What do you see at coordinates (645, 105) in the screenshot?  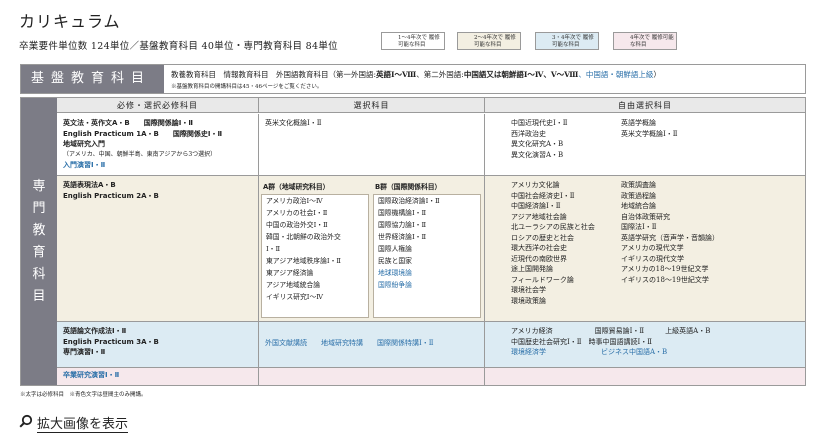 I see `header-free: 自由選択科目` at bounding box center [645, 105].